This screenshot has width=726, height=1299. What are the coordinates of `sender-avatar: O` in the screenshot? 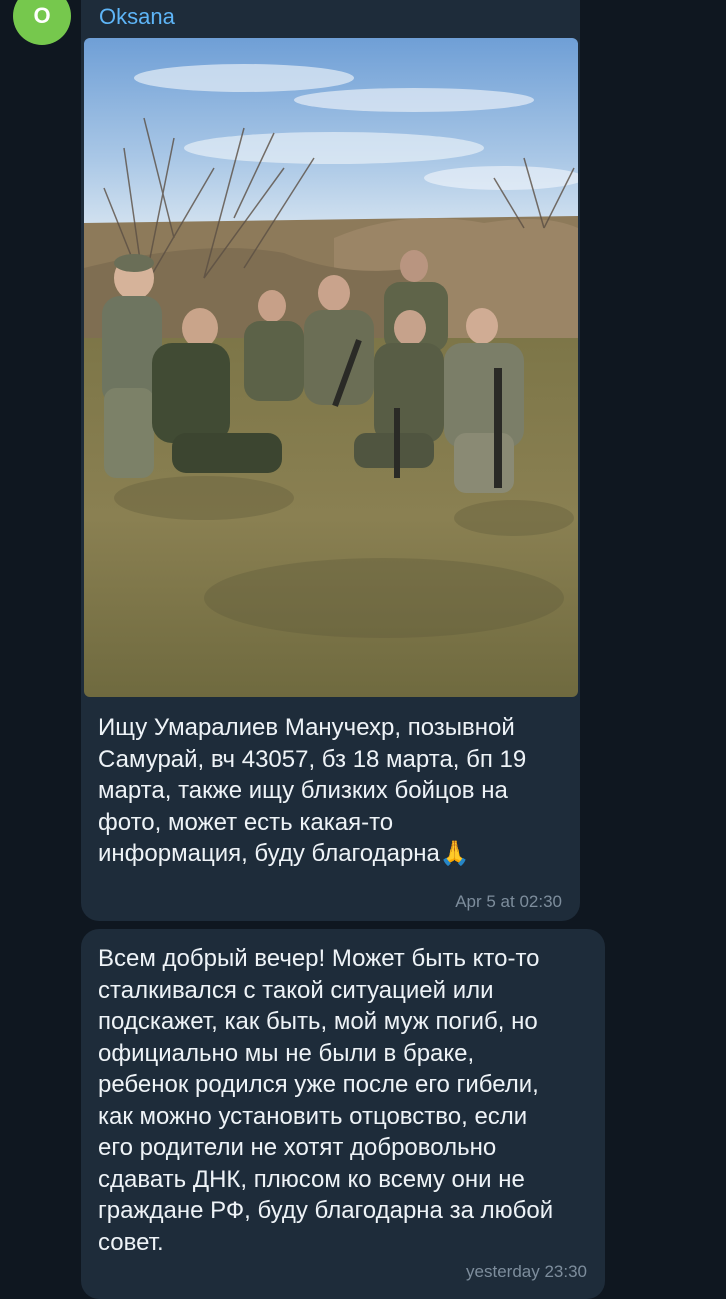 It's located at (42, 22).